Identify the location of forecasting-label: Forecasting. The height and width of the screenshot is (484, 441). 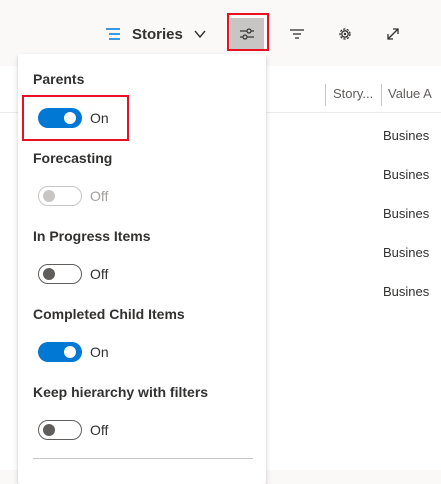
(73, 158).